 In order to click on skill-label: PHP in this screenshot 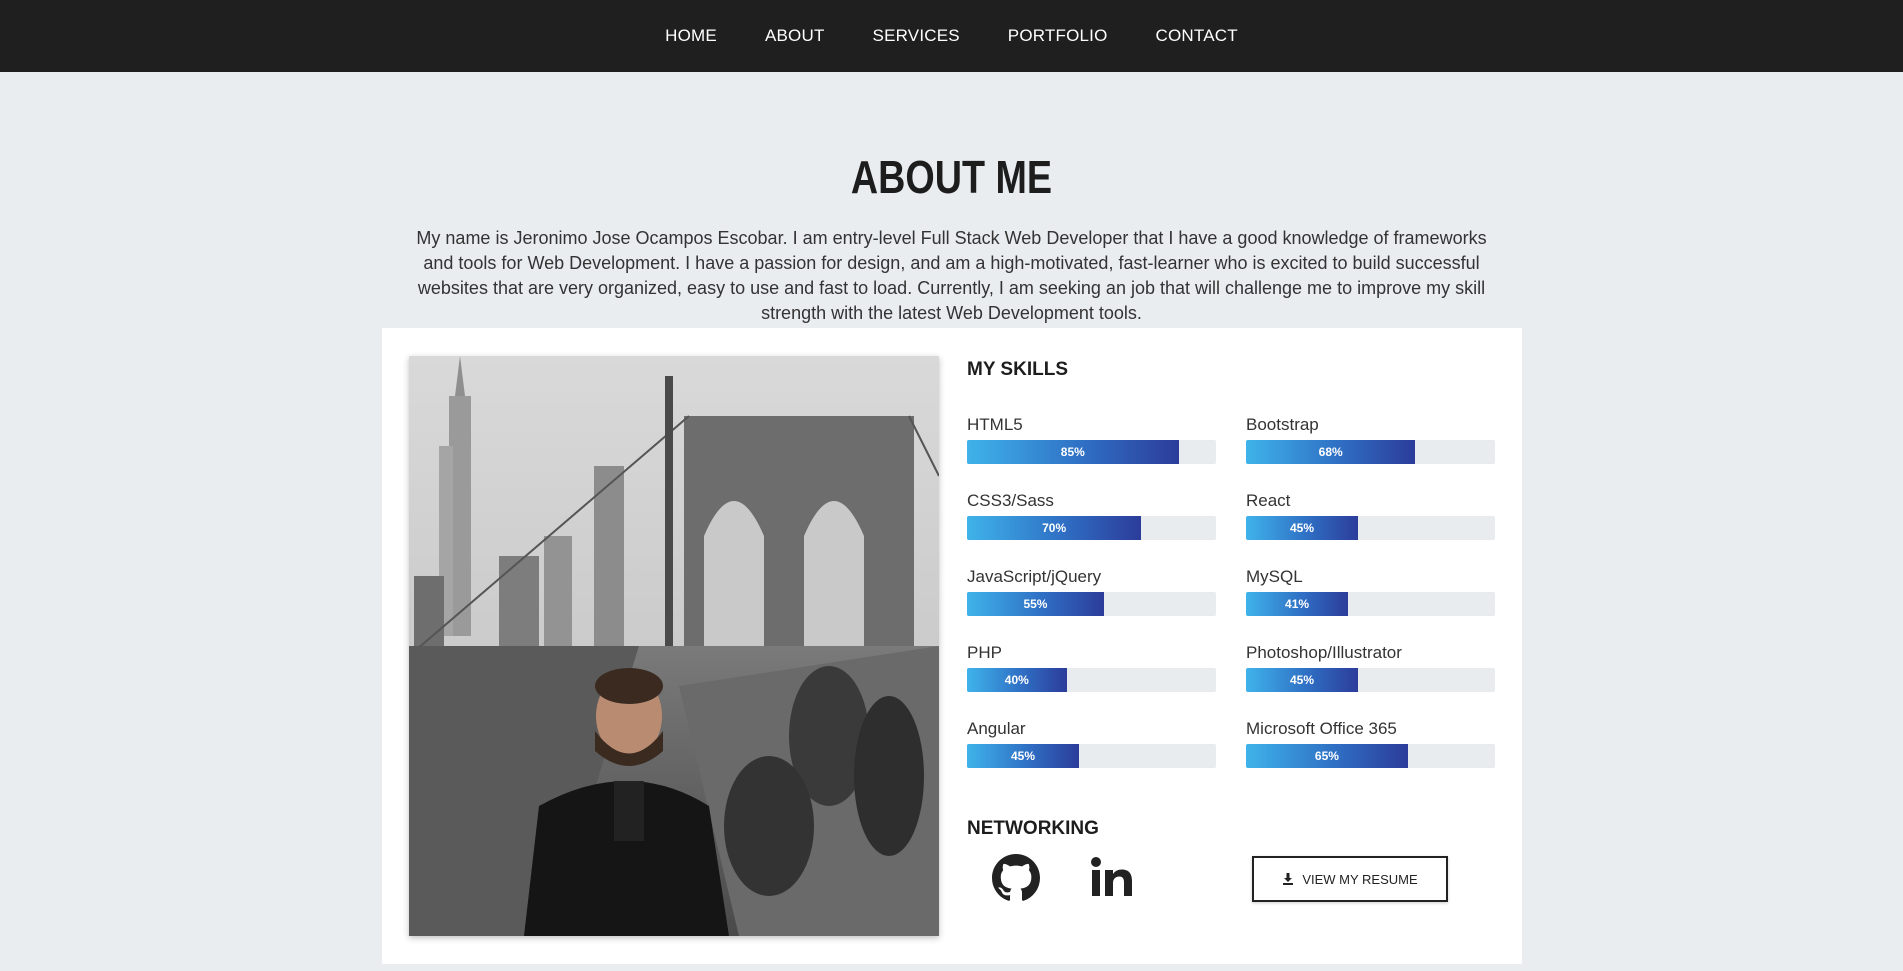, I will do `click(984, 652)`.